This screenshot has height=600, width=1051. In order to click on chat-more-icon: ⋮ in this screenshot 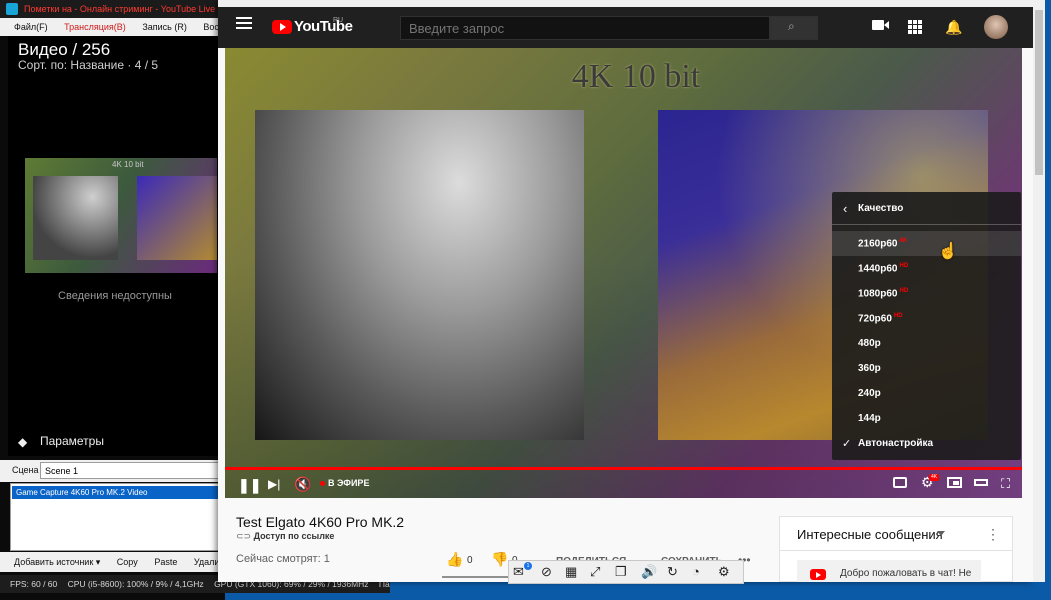, I will do `click(993, 534)`.